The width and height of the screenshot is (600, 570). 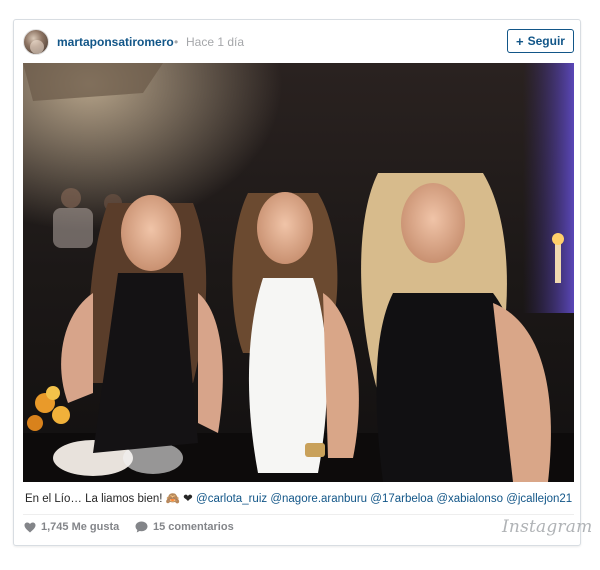 I want to click on footer-divider, so click(x=298, y=514).